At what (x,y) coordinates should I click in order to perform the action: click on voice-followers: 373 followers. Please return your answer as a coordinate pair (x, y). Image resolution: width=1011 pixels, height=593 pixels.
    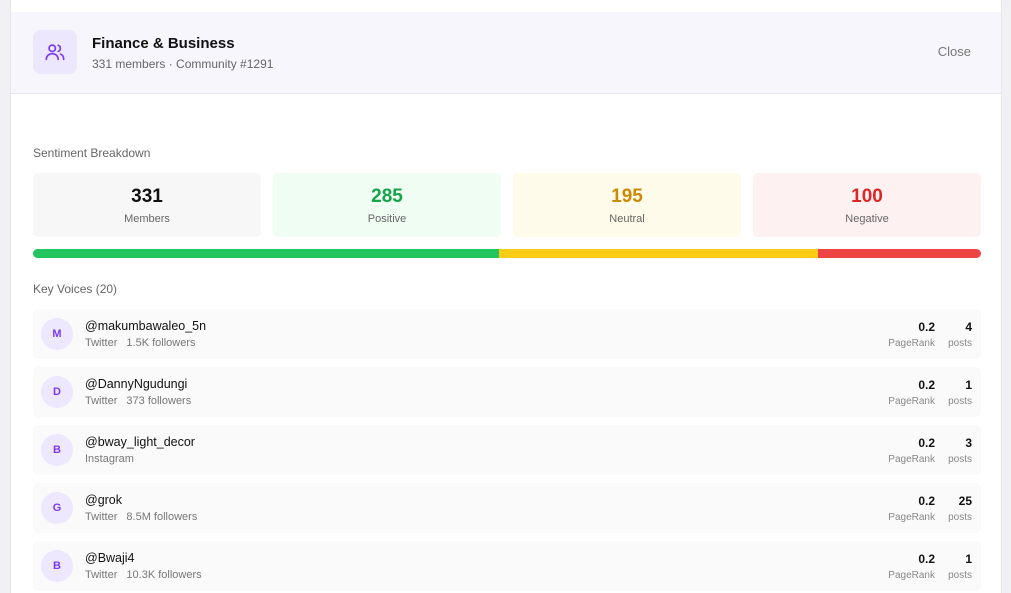
    Looking at the image, I should click on (159, 401).